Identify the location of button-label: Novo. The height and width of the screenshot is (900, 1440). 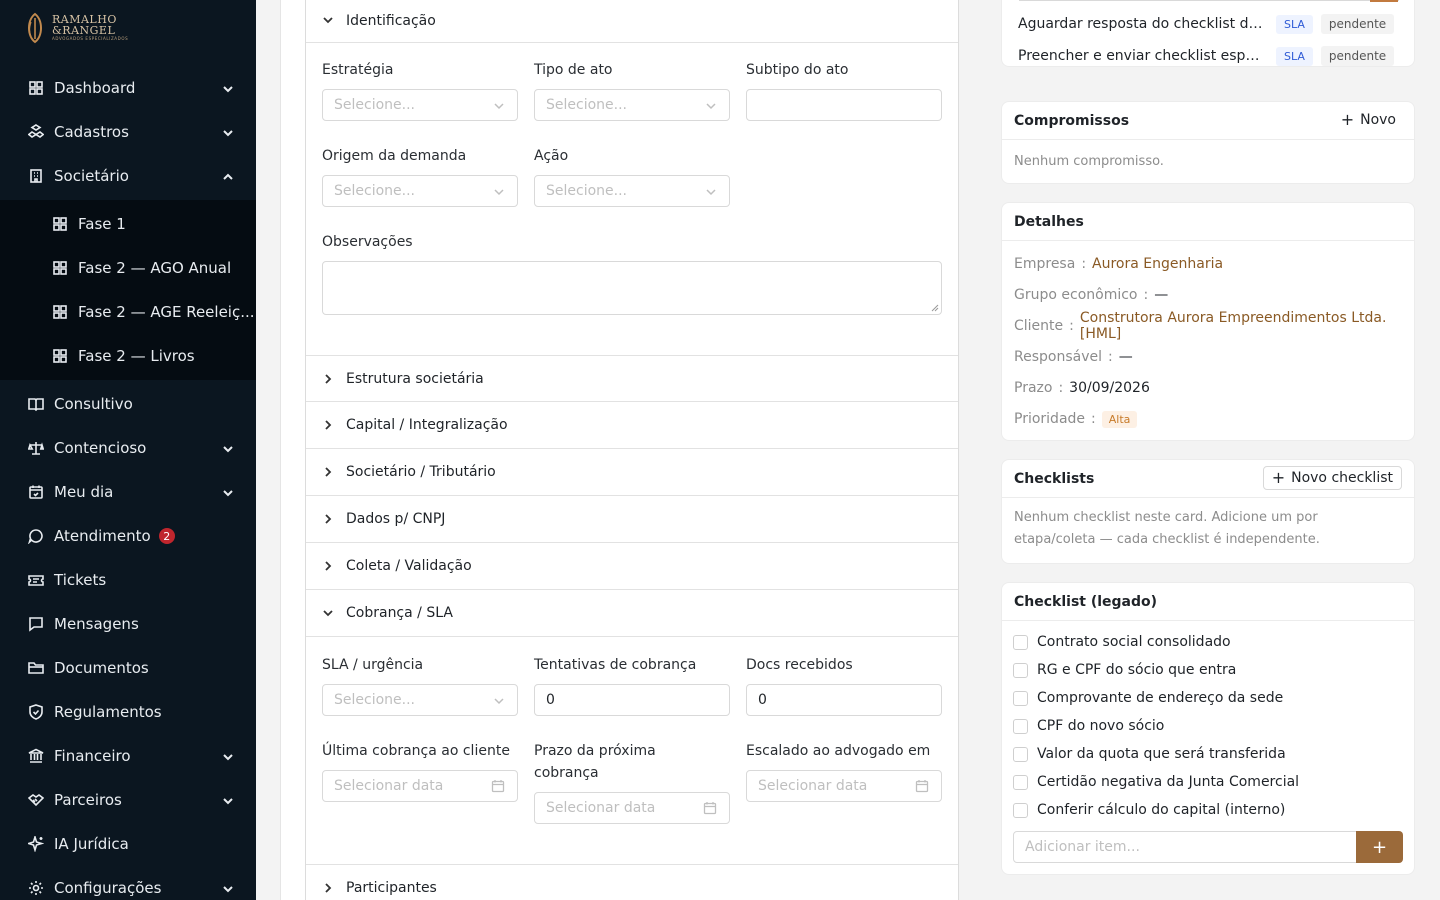
(1378, 120).